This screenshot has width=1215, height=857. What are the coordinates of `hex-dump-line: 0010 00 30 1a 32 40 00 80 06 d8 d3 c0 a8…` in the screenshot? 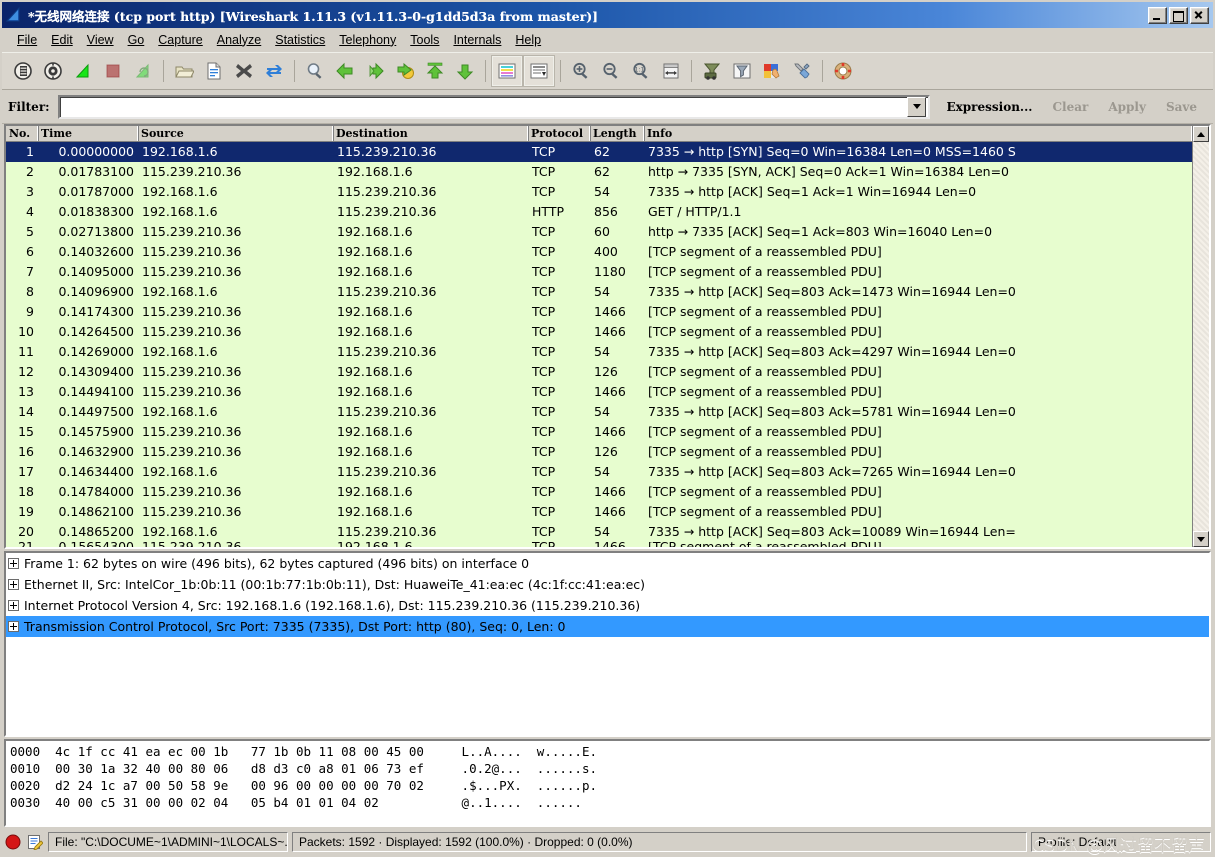 It's located at (609, 768).